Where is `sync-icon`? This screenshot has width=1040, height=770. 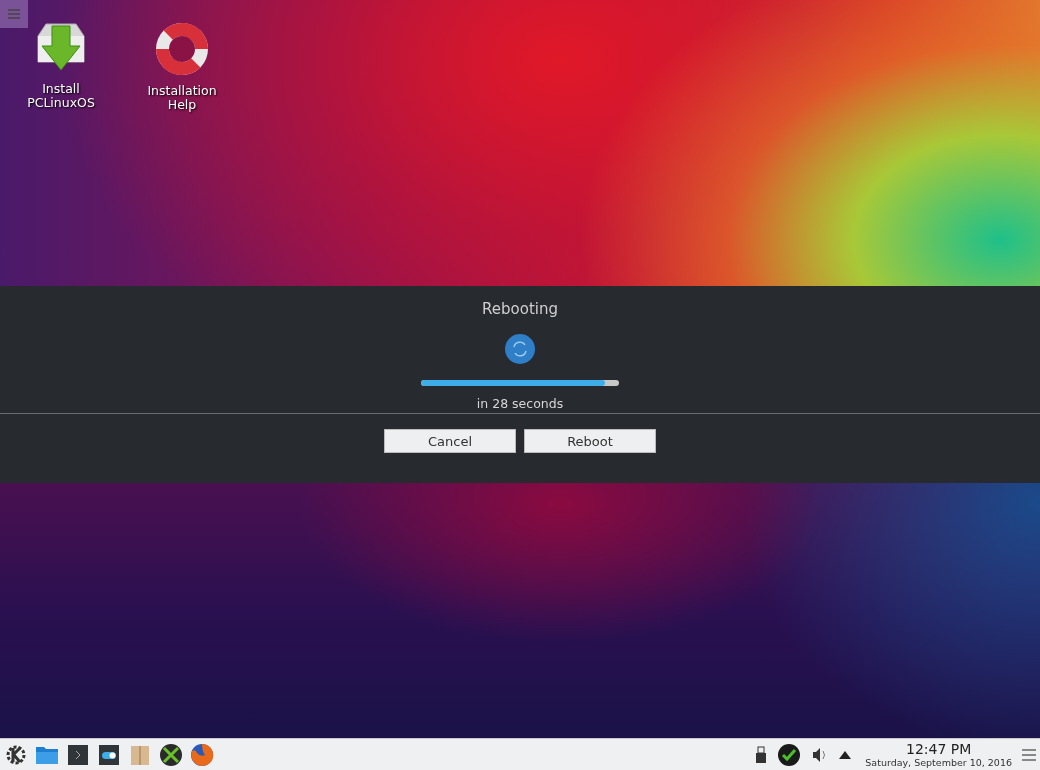
sync-icon is located at coordinates (520, 349).